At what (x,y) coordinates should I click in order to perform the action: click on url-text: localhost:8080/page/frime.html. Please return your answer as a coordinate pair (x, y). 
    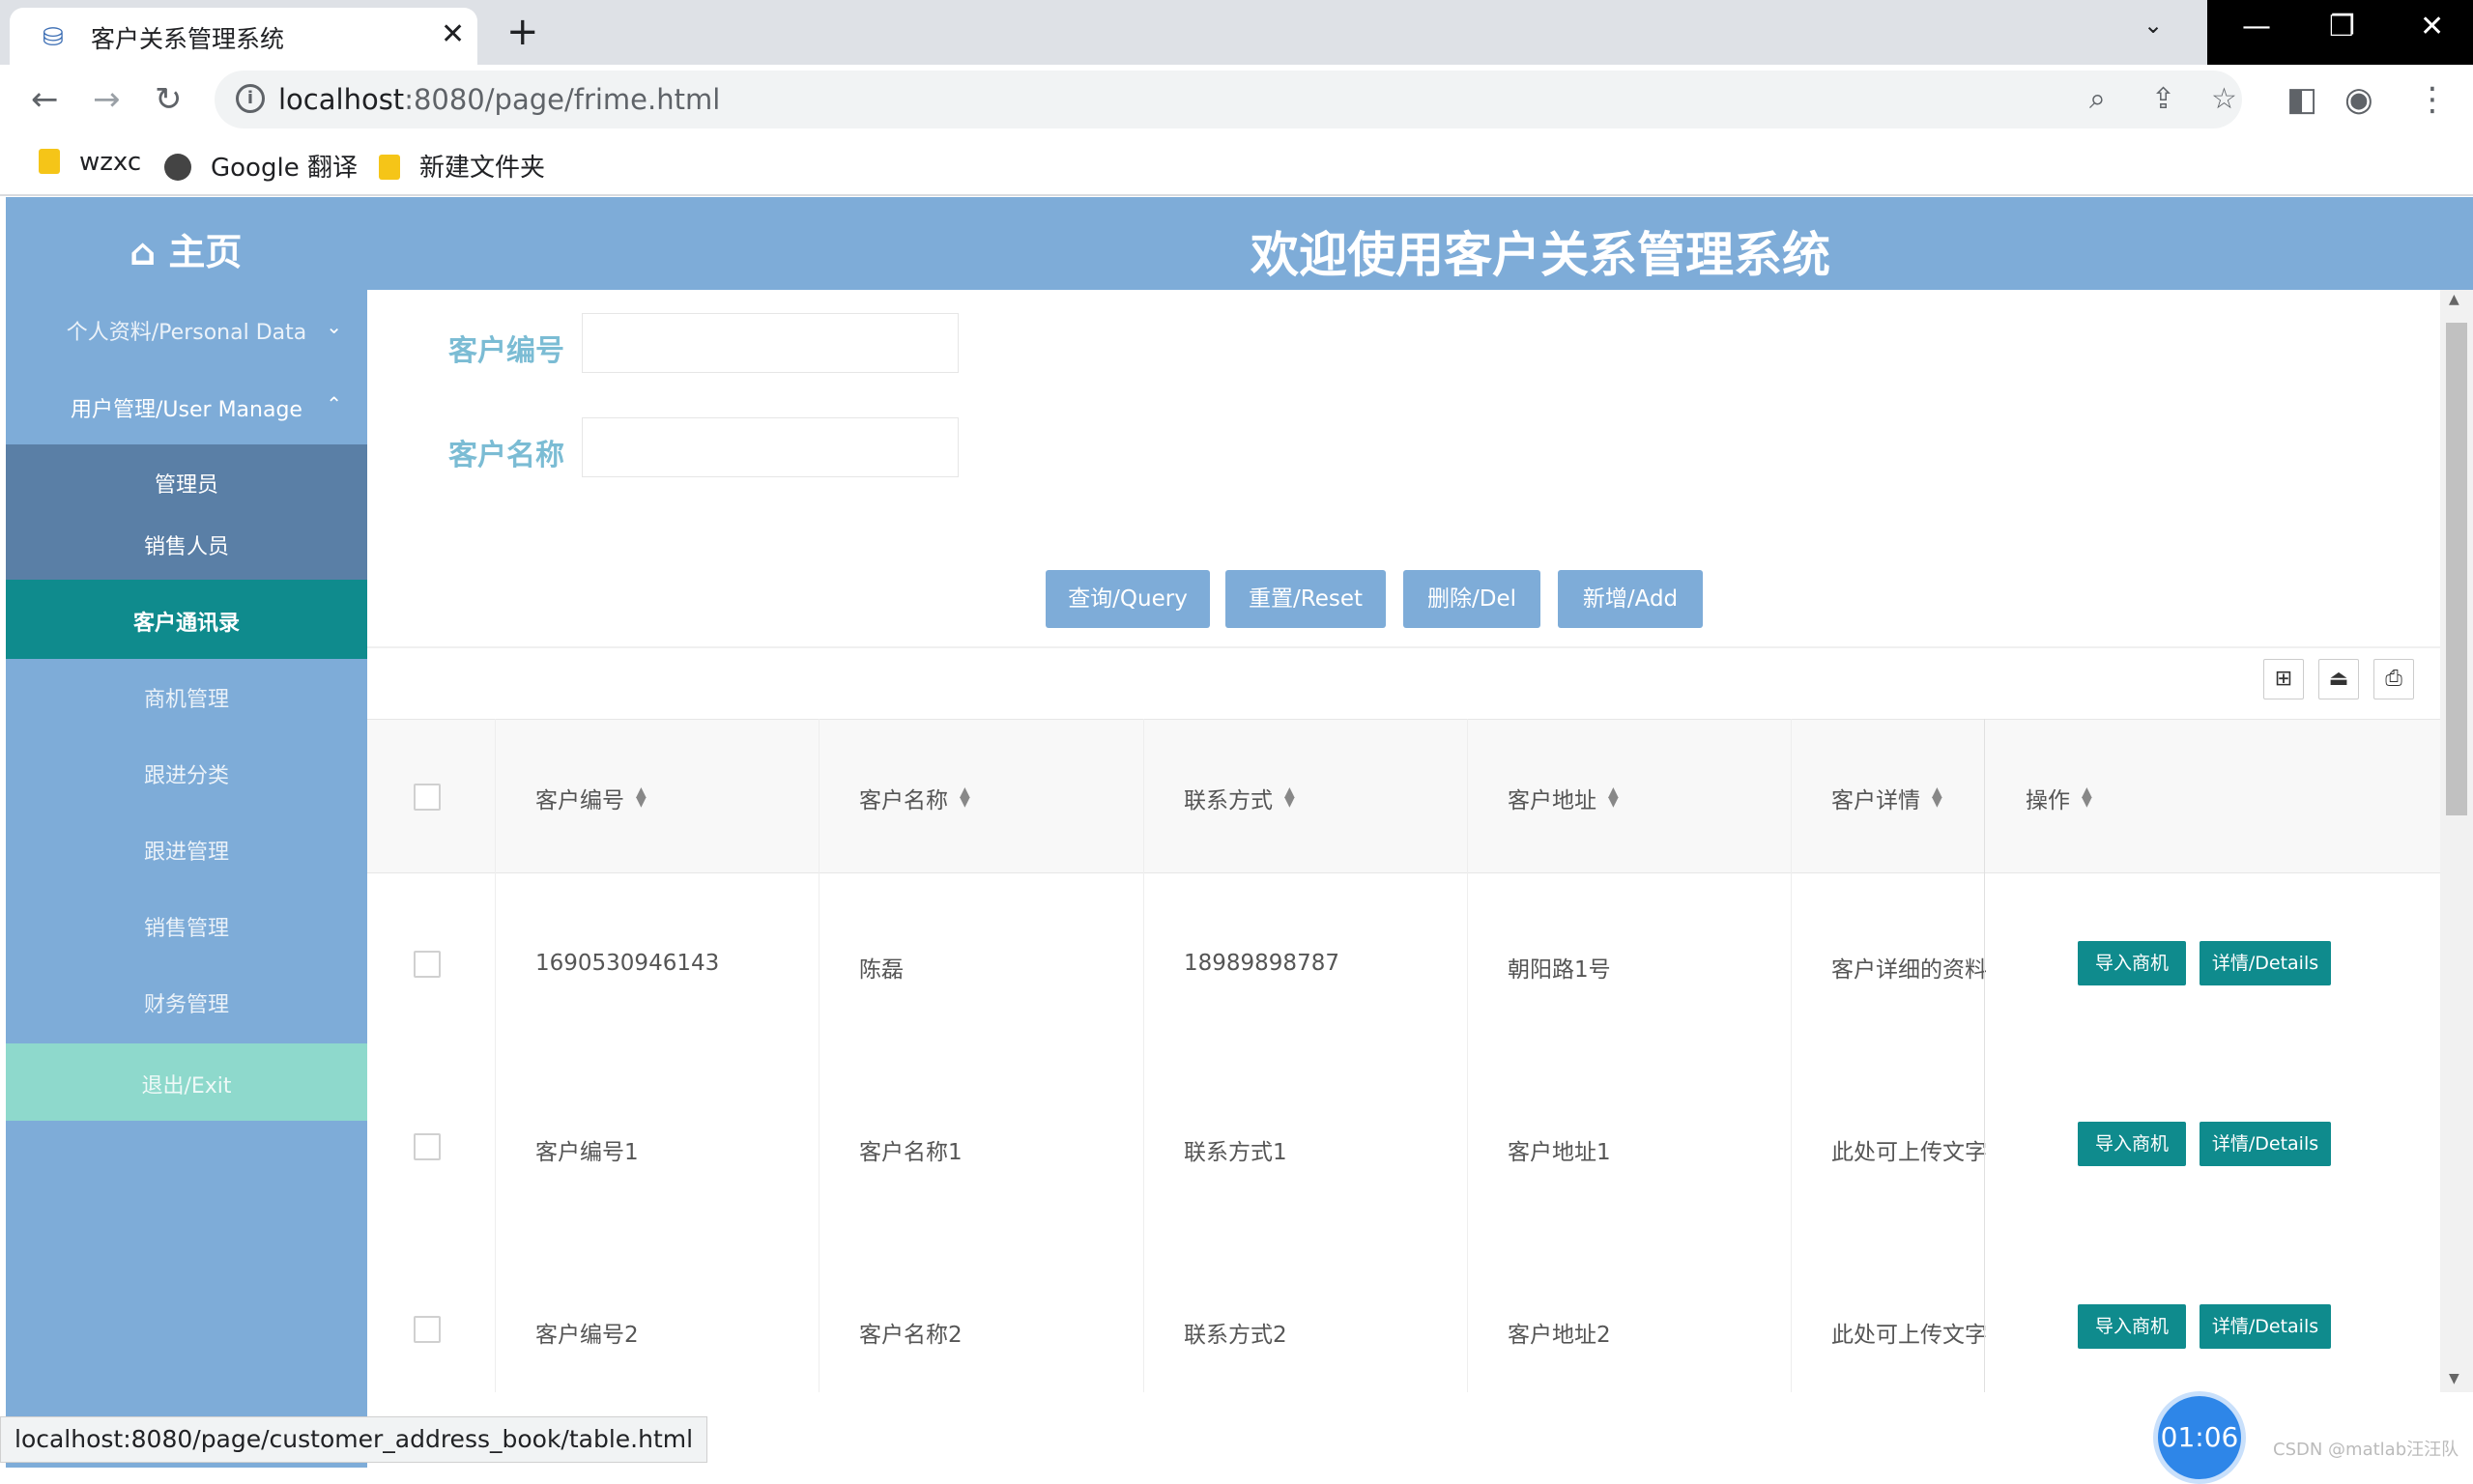
    Looking at the image, I should click on (499, 100).